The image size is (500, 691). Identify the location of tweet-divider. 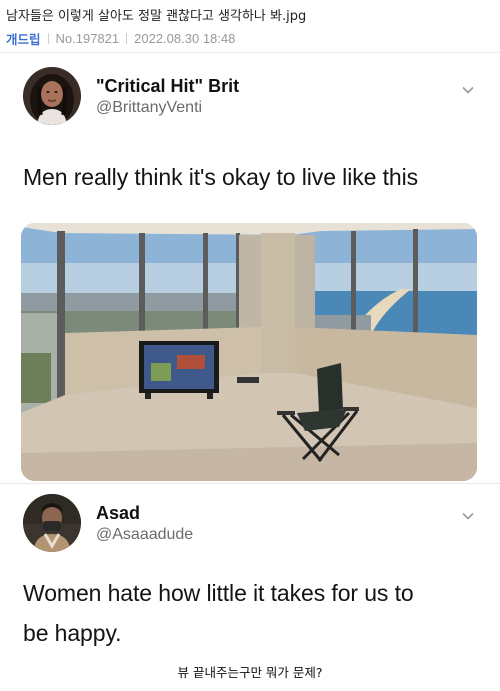
(250, 483).